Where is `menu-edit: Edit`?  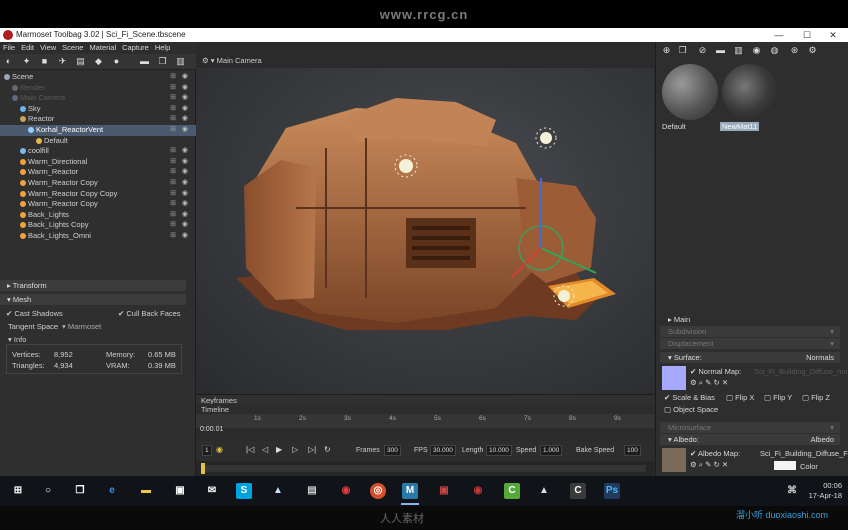 menu-edit: Edit is located at coordinates (27, 47).